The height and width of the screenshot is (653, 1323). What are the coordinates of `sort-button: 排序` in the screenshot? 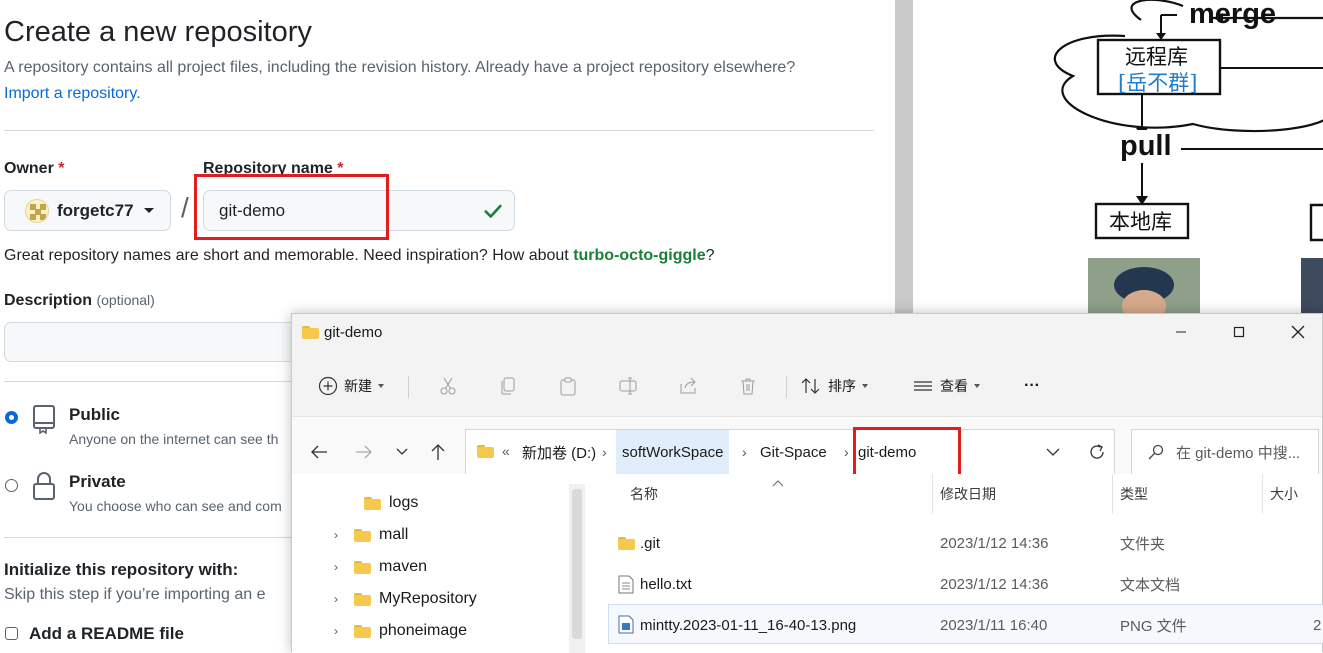 It's located at (834, 386).